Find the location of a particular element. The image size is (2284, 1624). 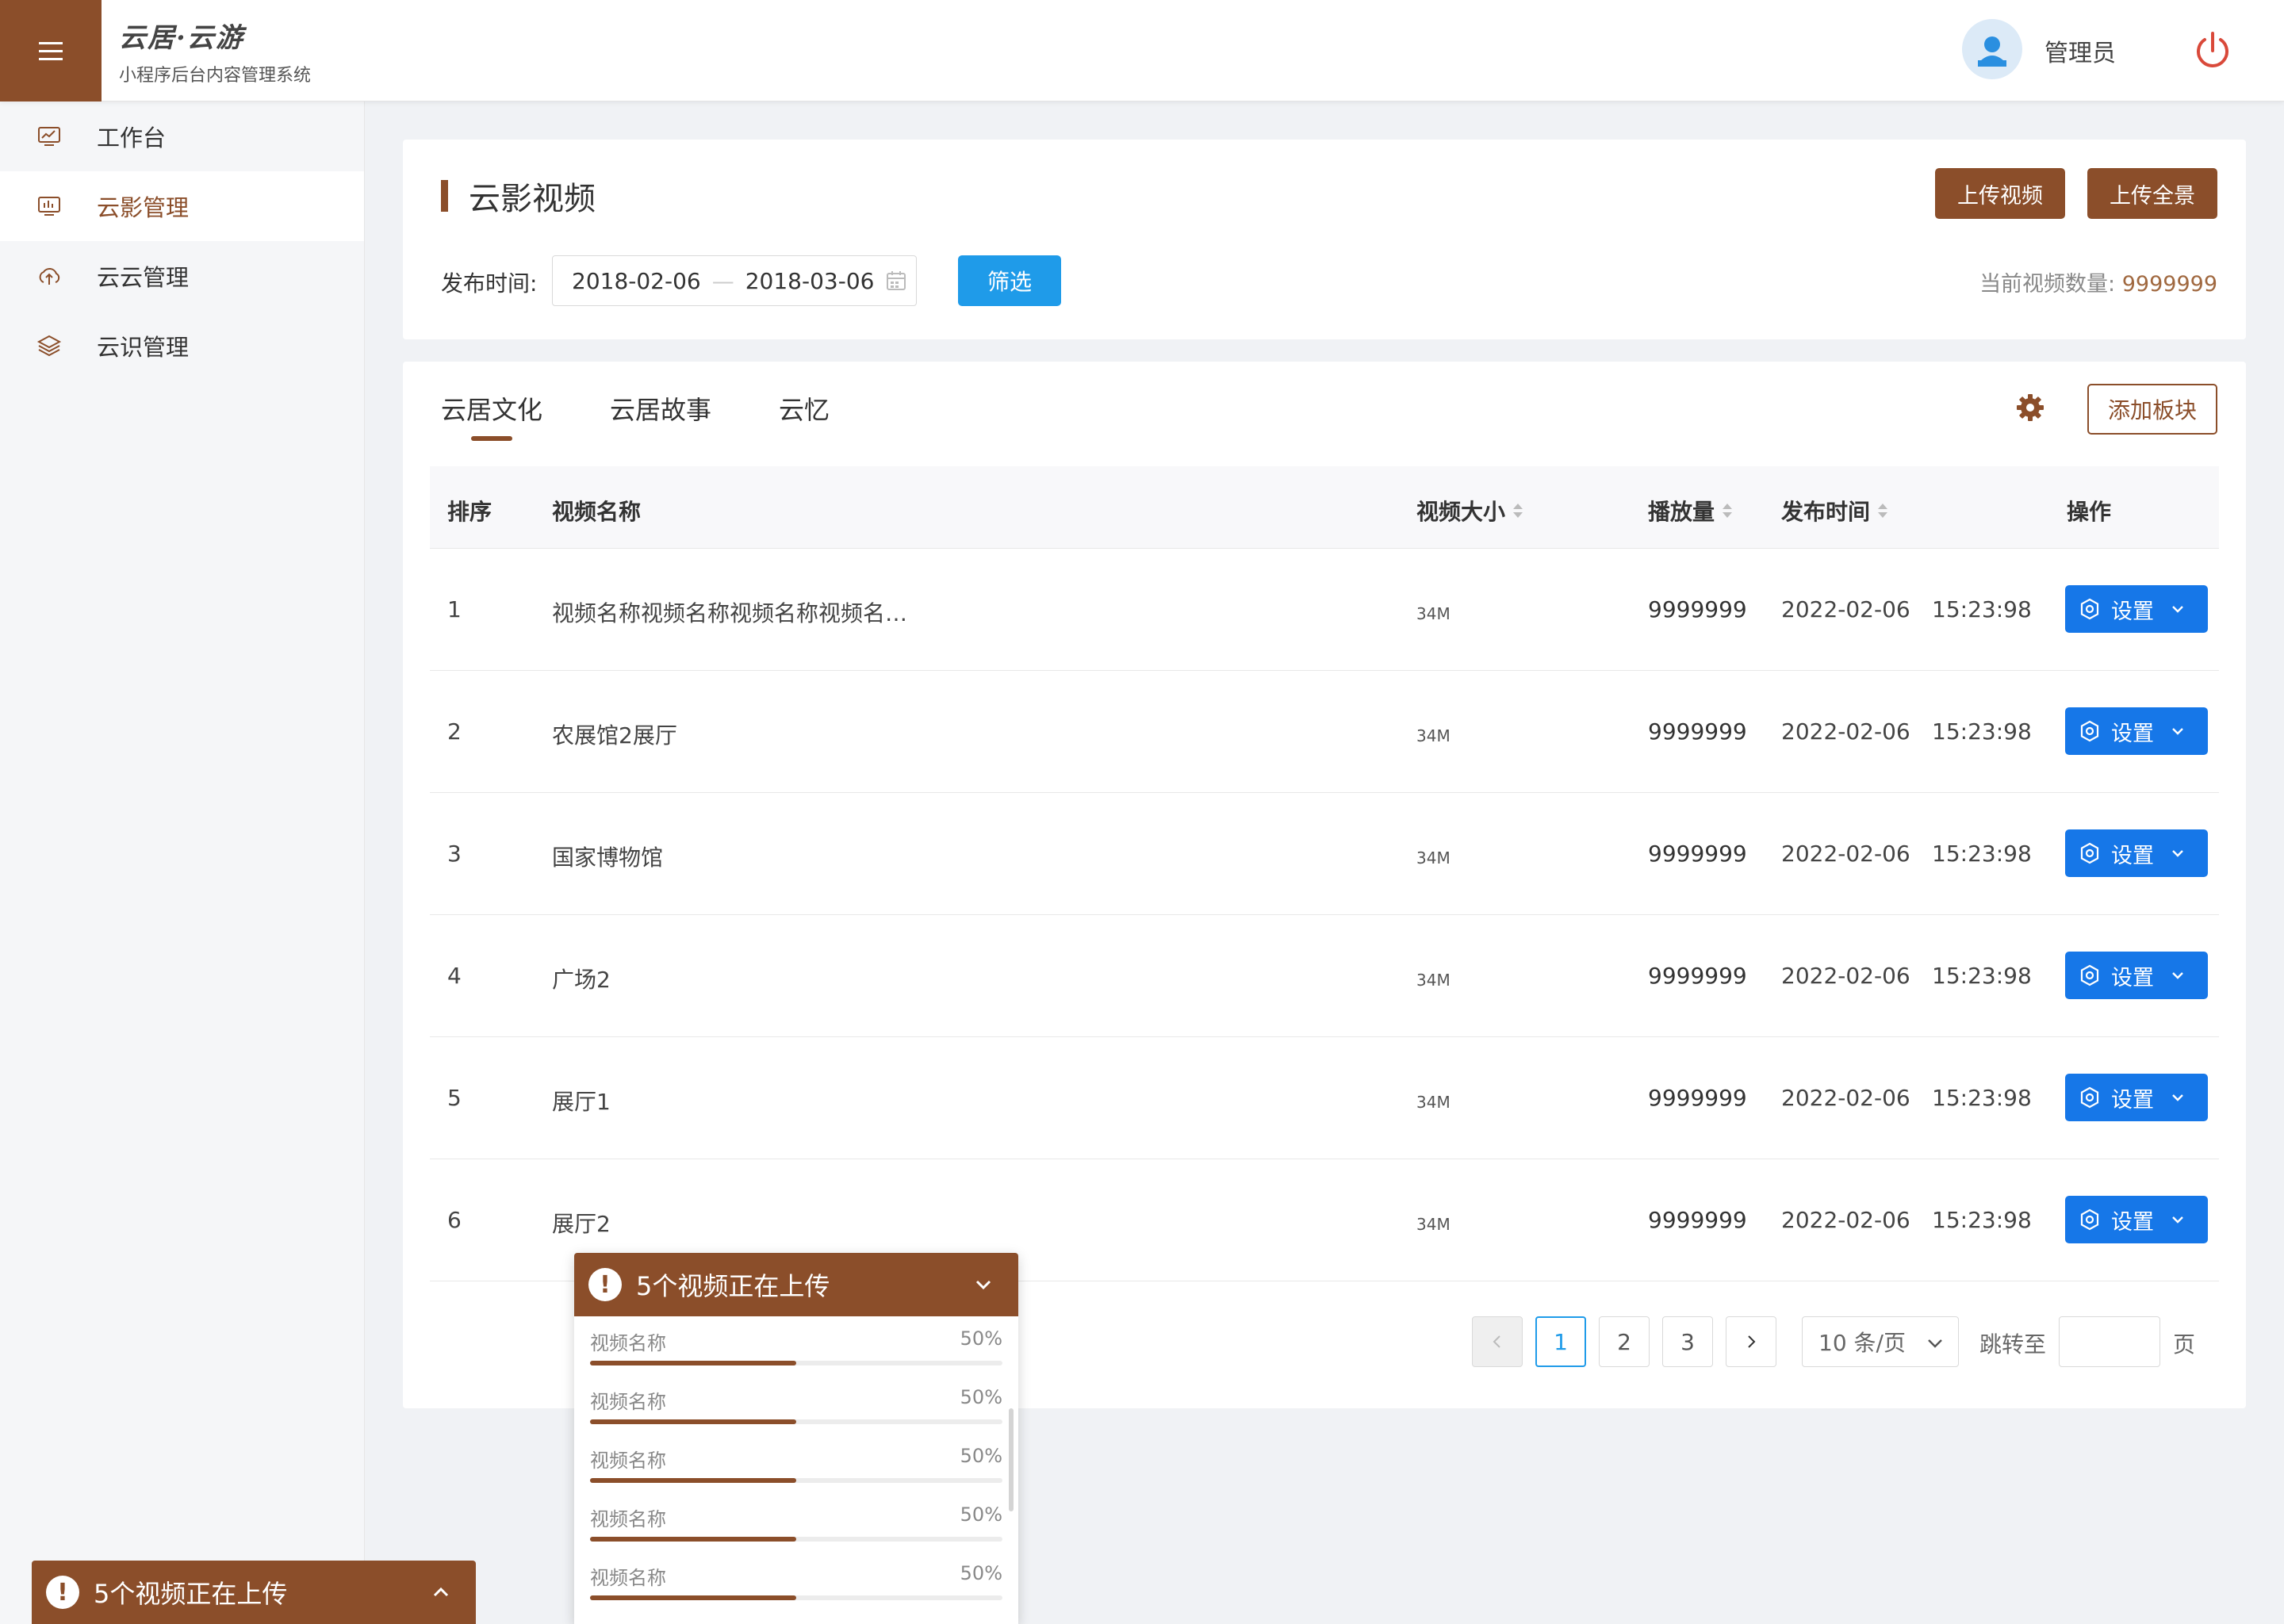

jump-page-input is located at coordinates (2109, 1341).